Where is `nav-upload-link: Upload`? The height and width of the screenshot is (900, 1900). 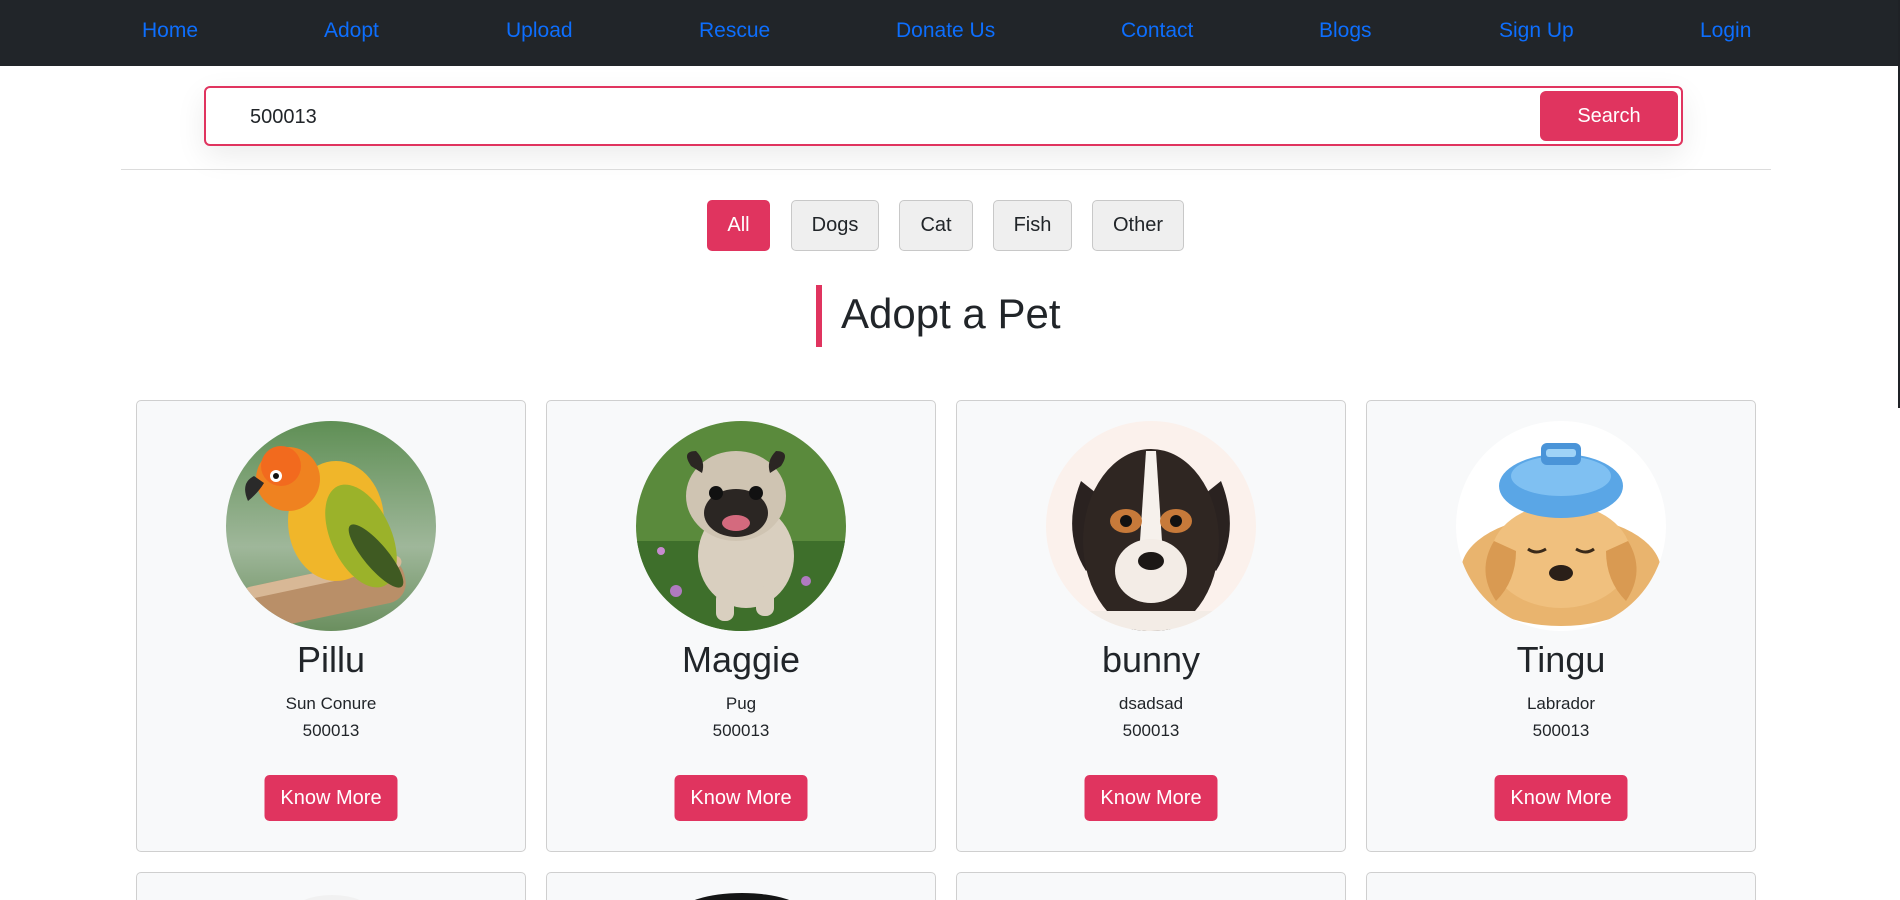 nav-upload-link: Upload is located at coordinates (539, 31).